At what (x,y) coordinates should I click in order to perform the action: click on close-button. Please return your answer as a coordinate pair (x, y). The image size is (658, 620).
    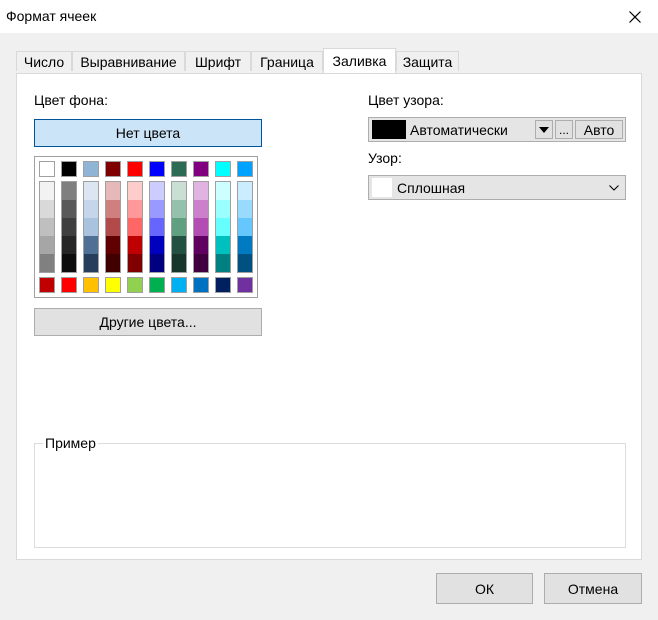
    Looking at the image, I should click on (635, 16).